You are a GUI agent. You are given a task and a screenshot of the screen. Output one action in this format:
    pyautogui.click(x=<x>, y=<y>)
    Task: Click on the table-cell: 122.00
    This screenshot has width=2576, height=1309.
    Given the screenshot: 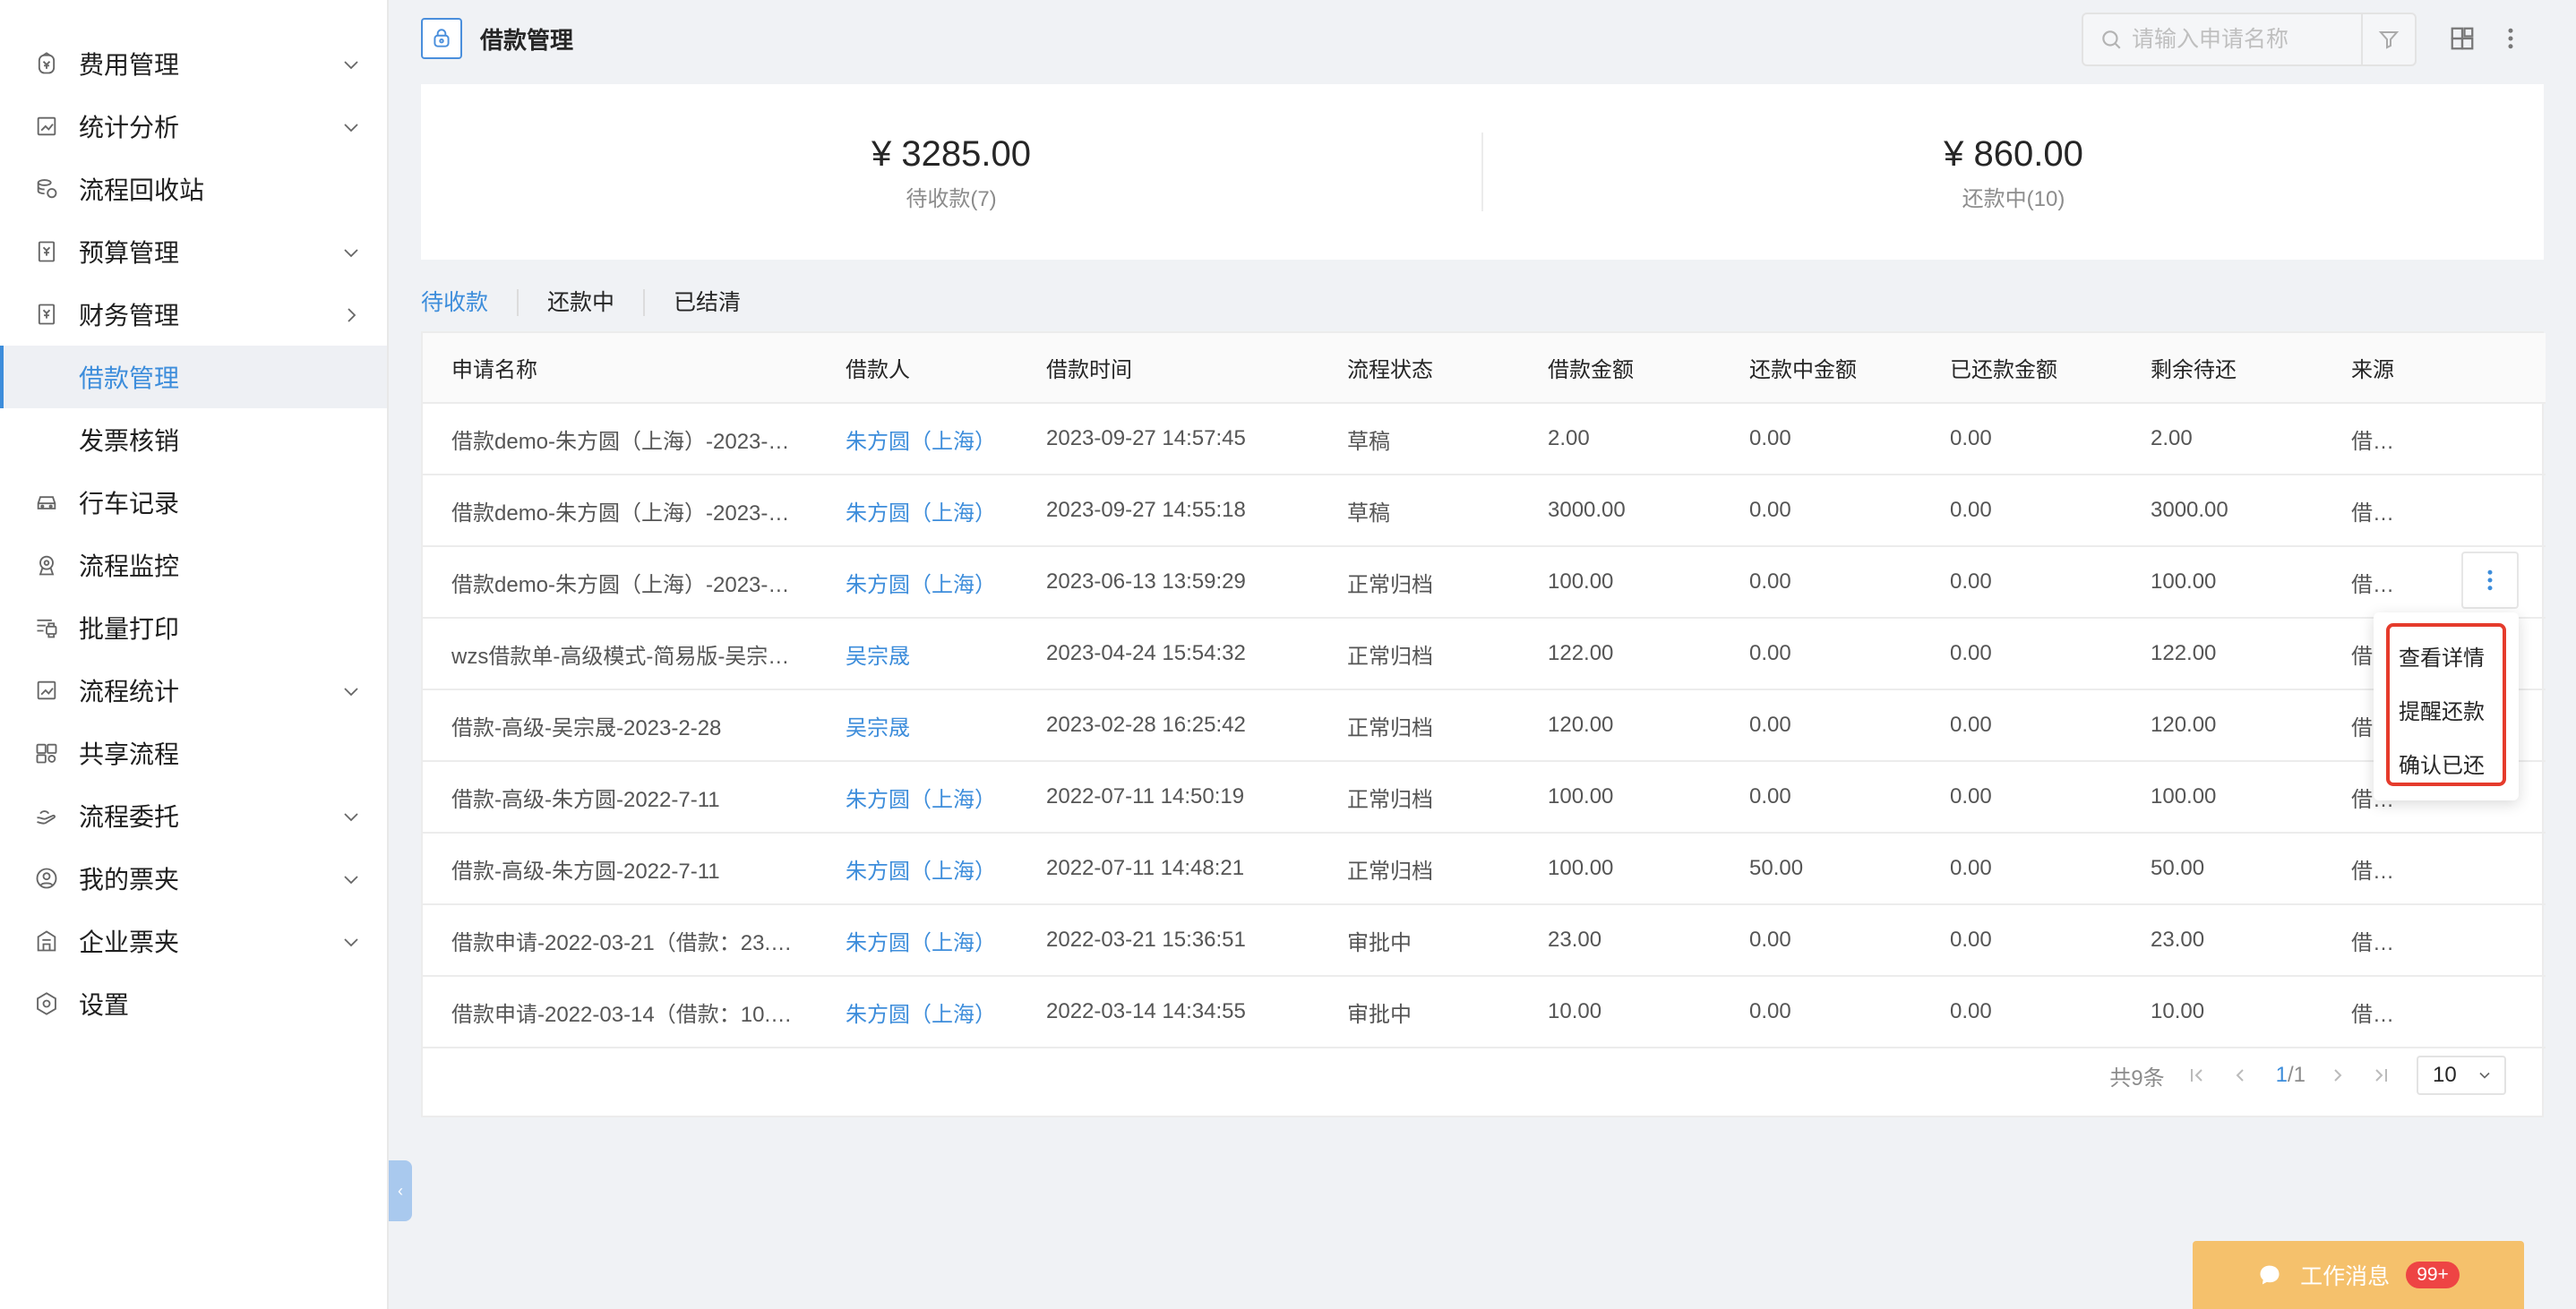 What is the action you would take?
    pyautogui.click(x=1620, y=654)
    